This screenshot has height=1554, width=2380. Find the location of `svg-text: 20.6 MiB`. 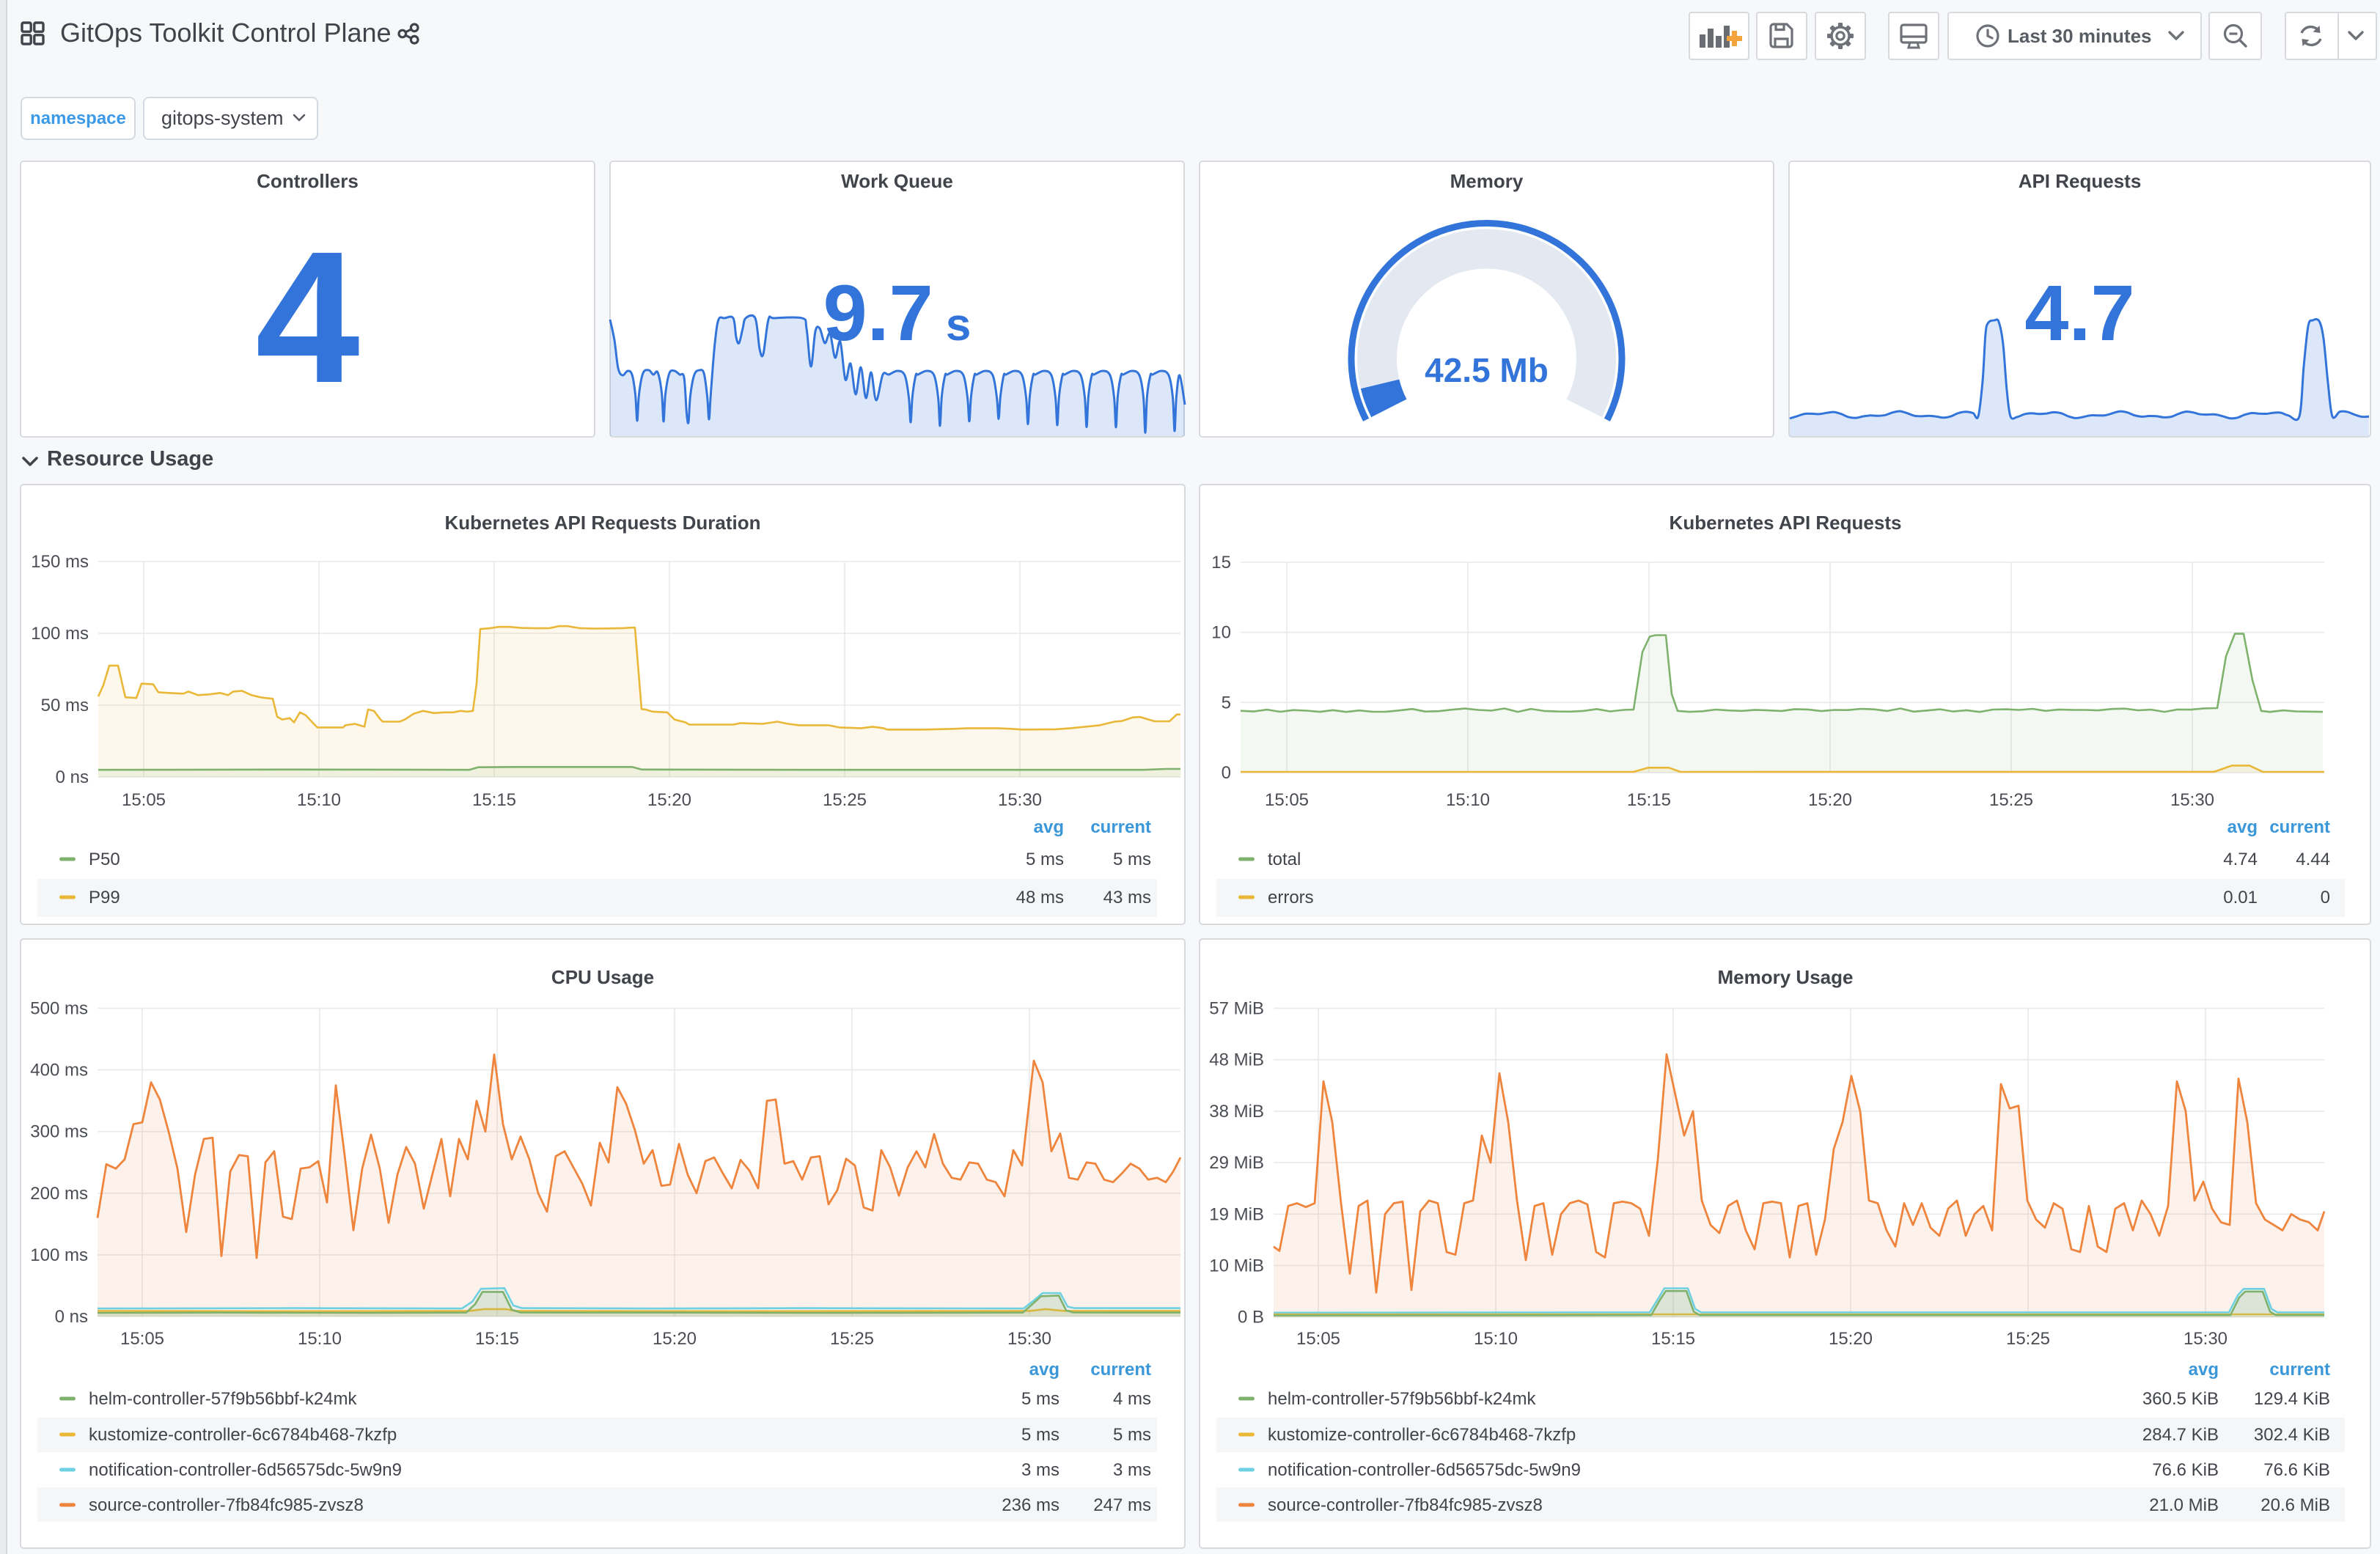

svg-text: 20.6 MiB is located at coordinates (2295, 1505).